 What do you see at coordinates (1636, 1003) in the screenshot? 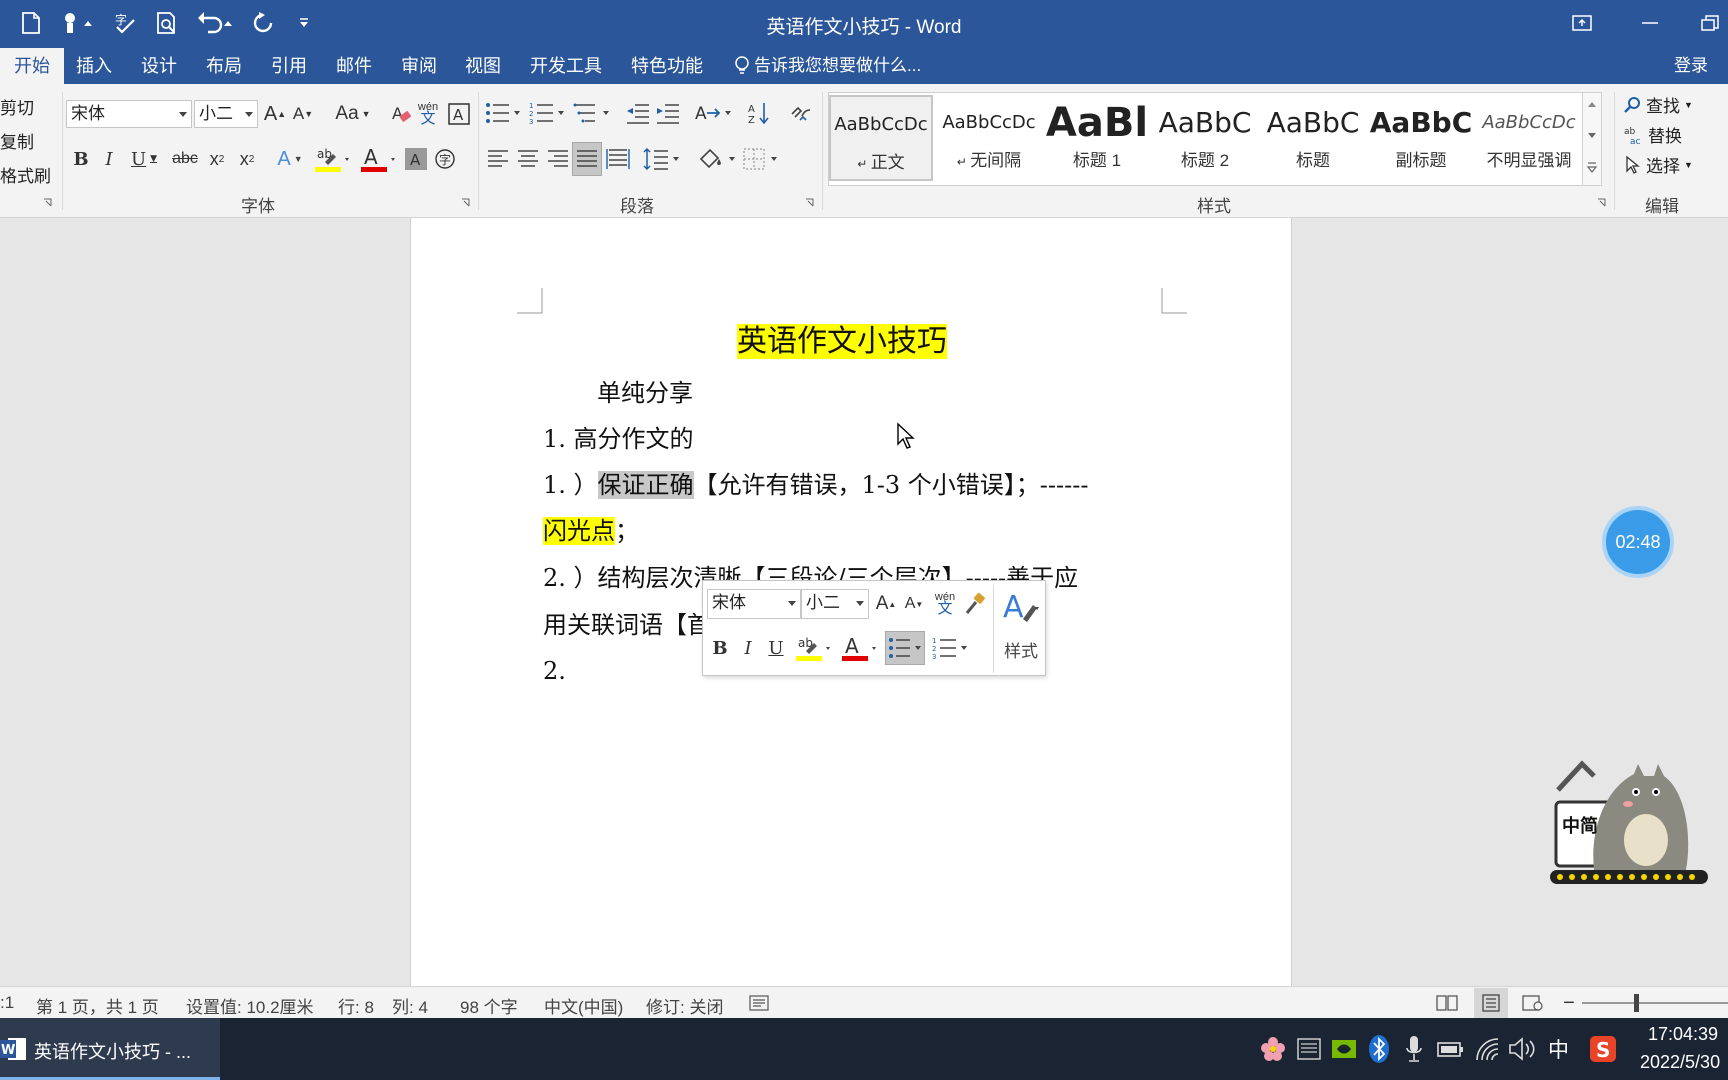
I see `zoom-slider-thumb` at bounding box center [1636, 1003].